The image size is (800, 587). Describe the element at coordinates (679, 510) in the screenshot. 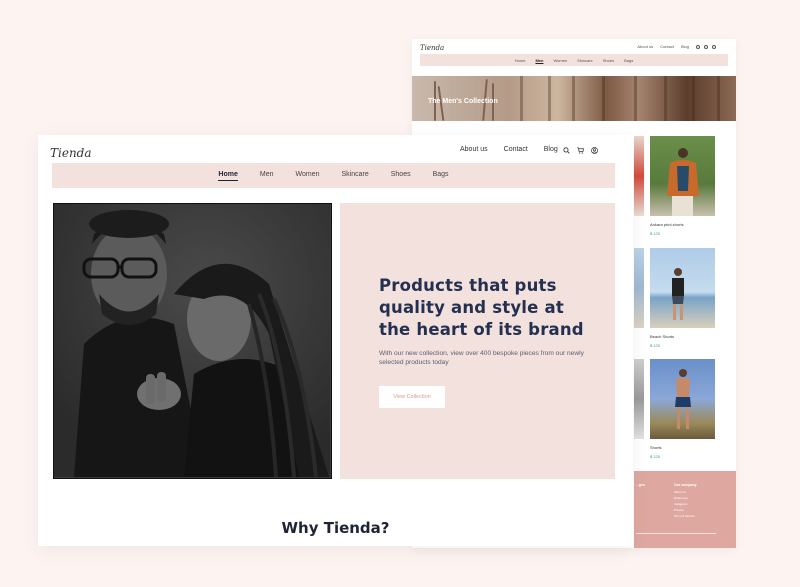

I see `footer-link: Privacy` at that location.